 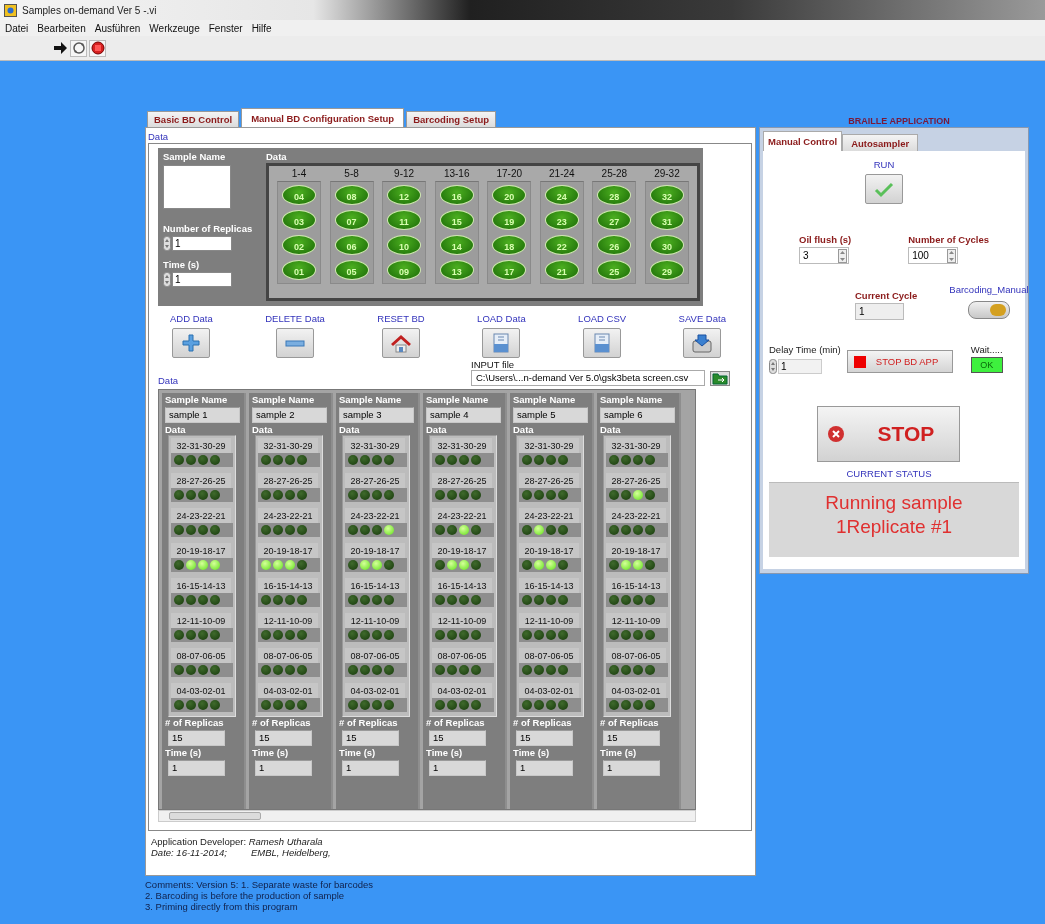 What do you see at coordinates (117, 28) in the screenshot?
I see `menu-item: Ausführen` at bounding box center [117, 28].